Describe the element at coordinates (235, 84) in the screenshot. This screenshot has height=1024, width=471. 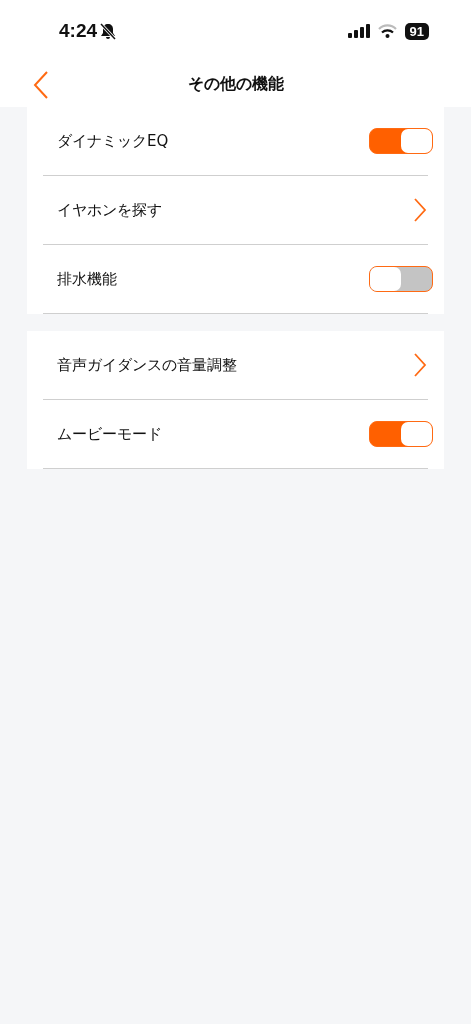
I see `page-title: その他の機能` at that location.